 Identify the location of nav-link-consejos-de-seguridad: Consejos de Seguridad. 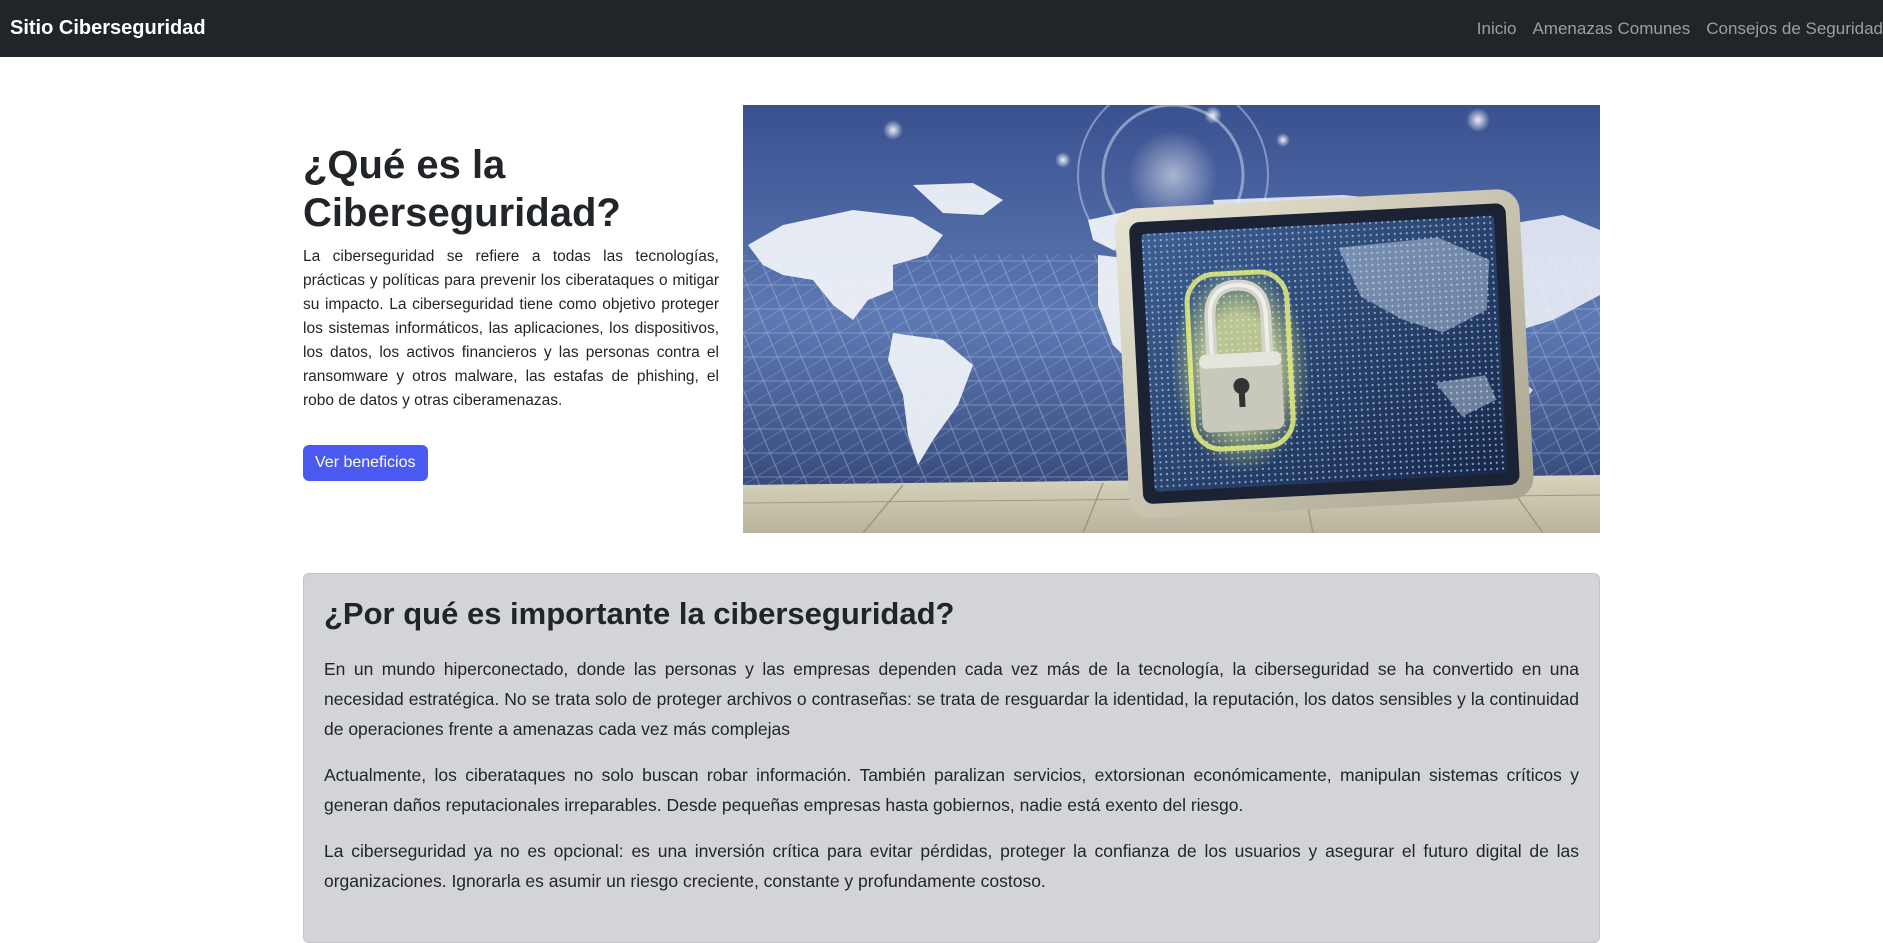
(1794, 29).